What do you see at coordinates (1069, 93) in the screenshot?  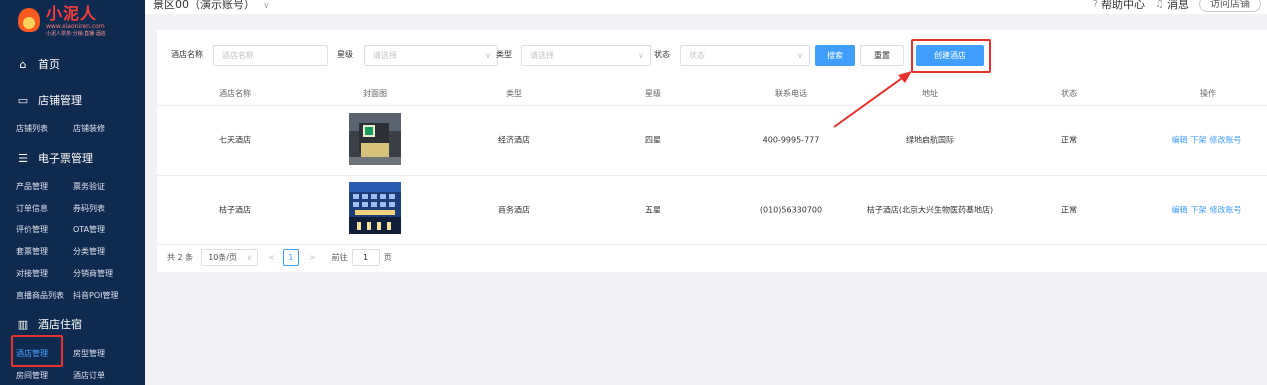 I see `column-header: 状态` at bounding box center [1069, 93].